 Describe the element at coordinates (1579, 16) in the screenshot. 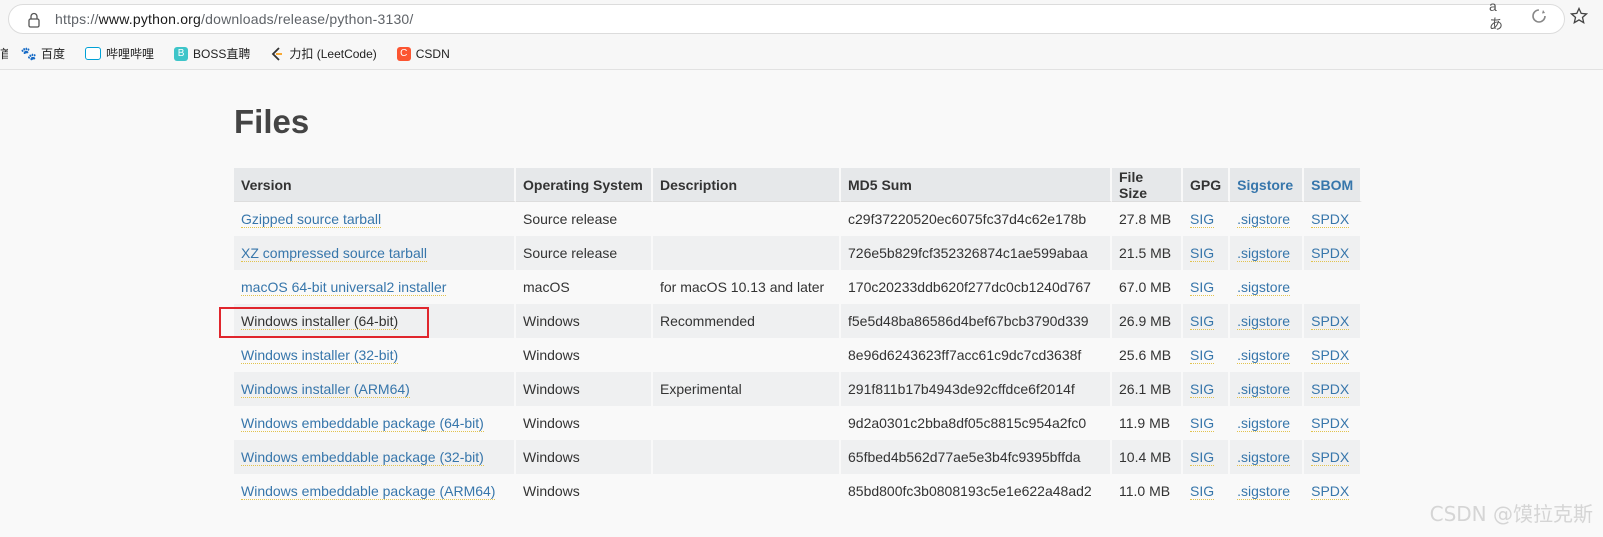

I see `star-icon` at that location.